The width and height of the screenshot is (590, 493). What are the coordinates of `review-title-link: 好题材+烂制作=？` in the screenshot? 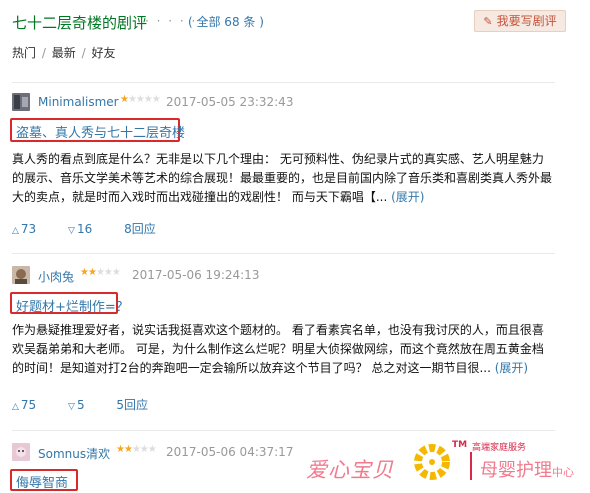 It's located at (72, 305).